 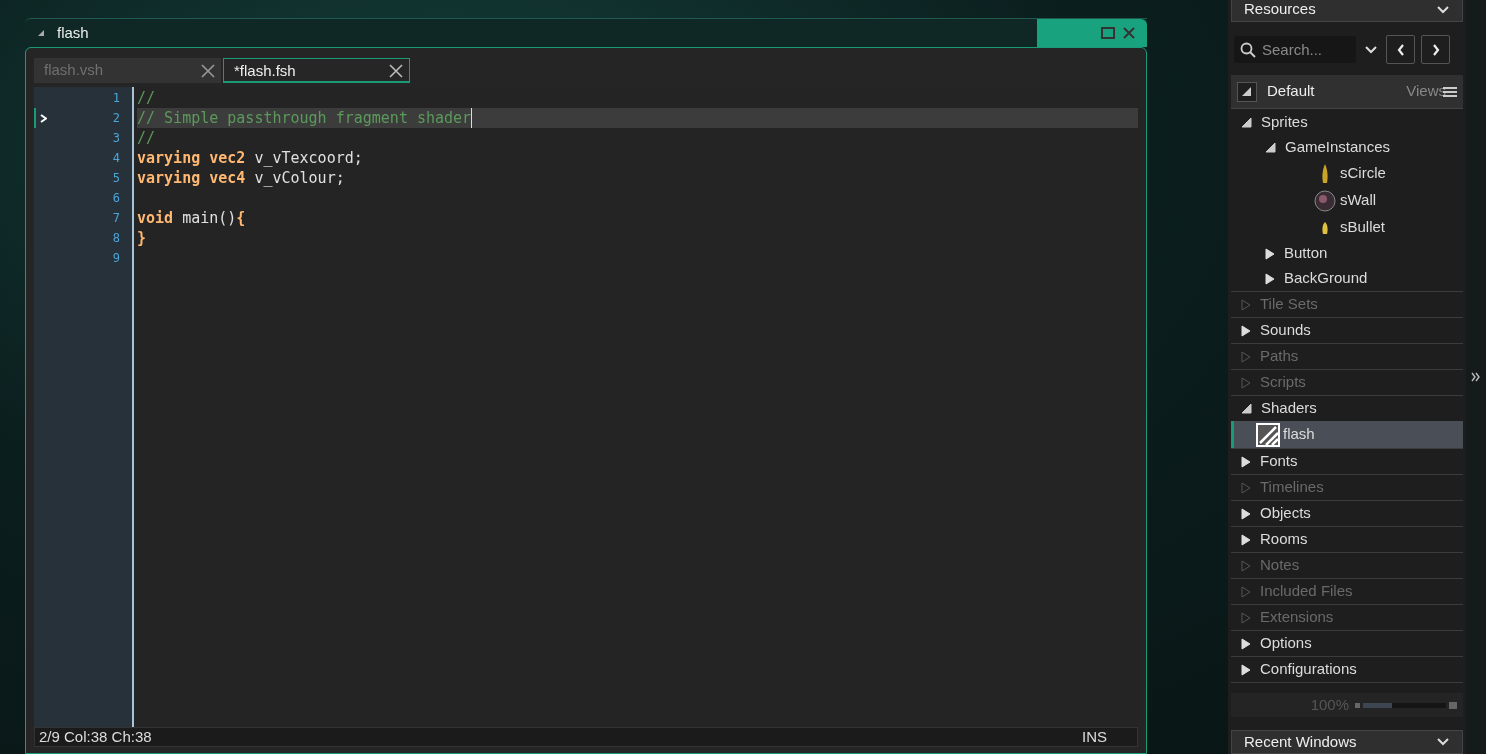 What do you see at coordinates (116, 238) in the screenshot?
I see `line-number: 8` at bounding box center [116, 238].